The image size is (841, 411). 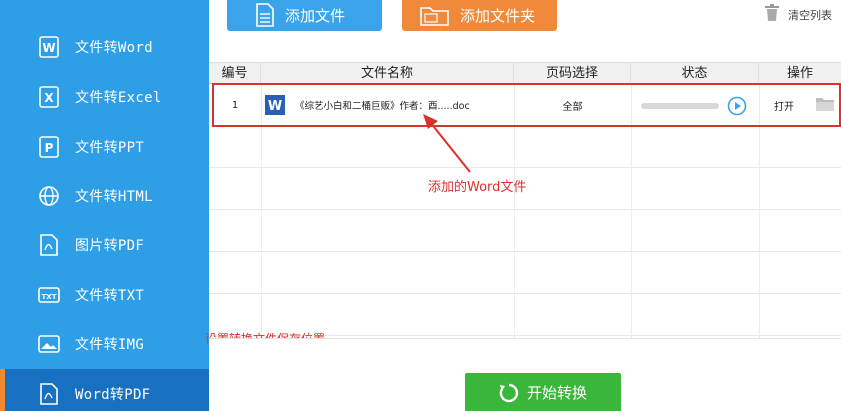 What do you see at coordinates (789, 105) in the screenshot?
I see `open-file-link: 打开` at bounding box center [789, 105].